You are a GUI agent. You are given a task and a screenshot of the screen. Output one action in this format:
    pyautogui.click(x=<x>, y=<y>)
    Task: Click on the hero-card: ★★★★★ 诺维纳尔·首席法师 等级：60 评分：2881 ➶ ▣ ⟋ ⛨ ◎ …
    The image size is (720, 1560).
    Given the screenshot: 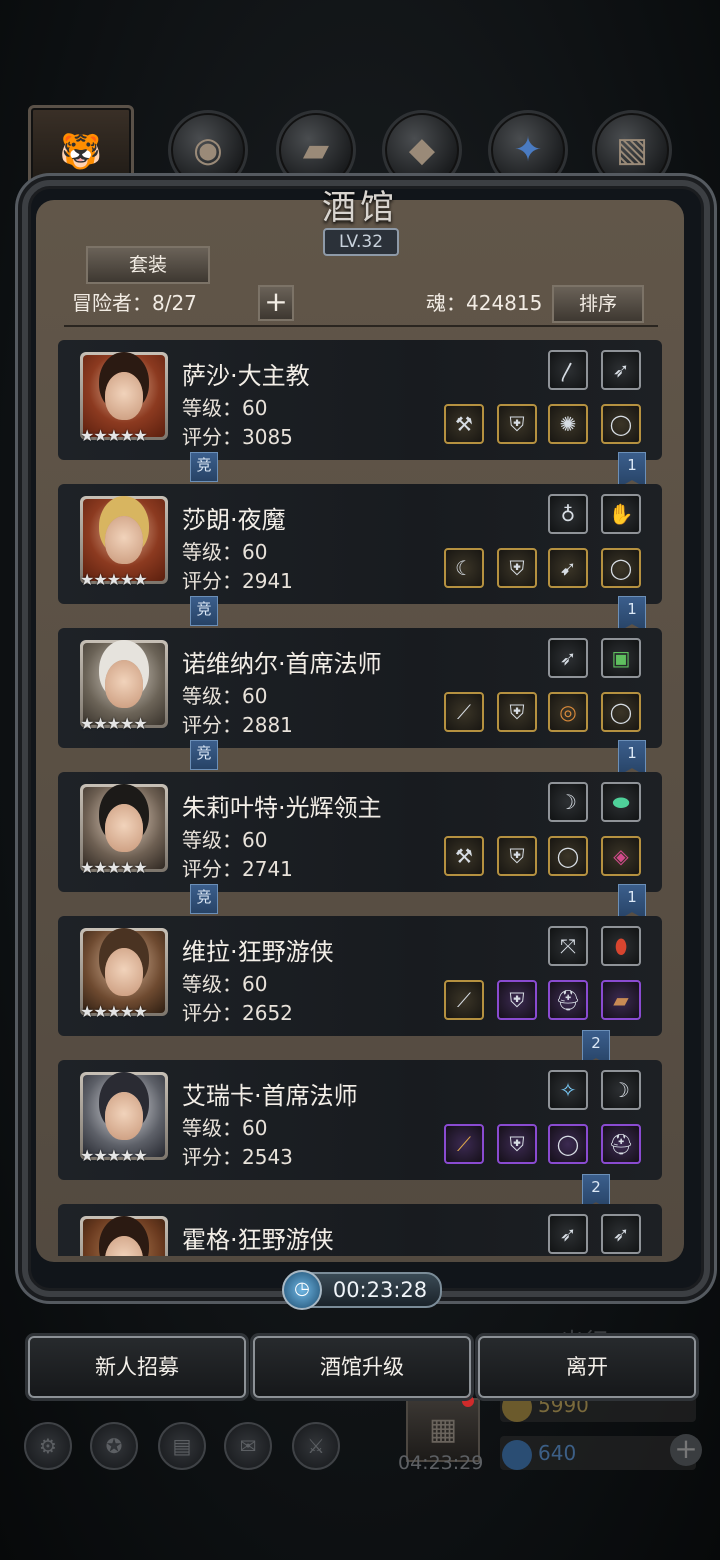 What is the action you would take?
    pyautogui.click(x=360, y=688)
    